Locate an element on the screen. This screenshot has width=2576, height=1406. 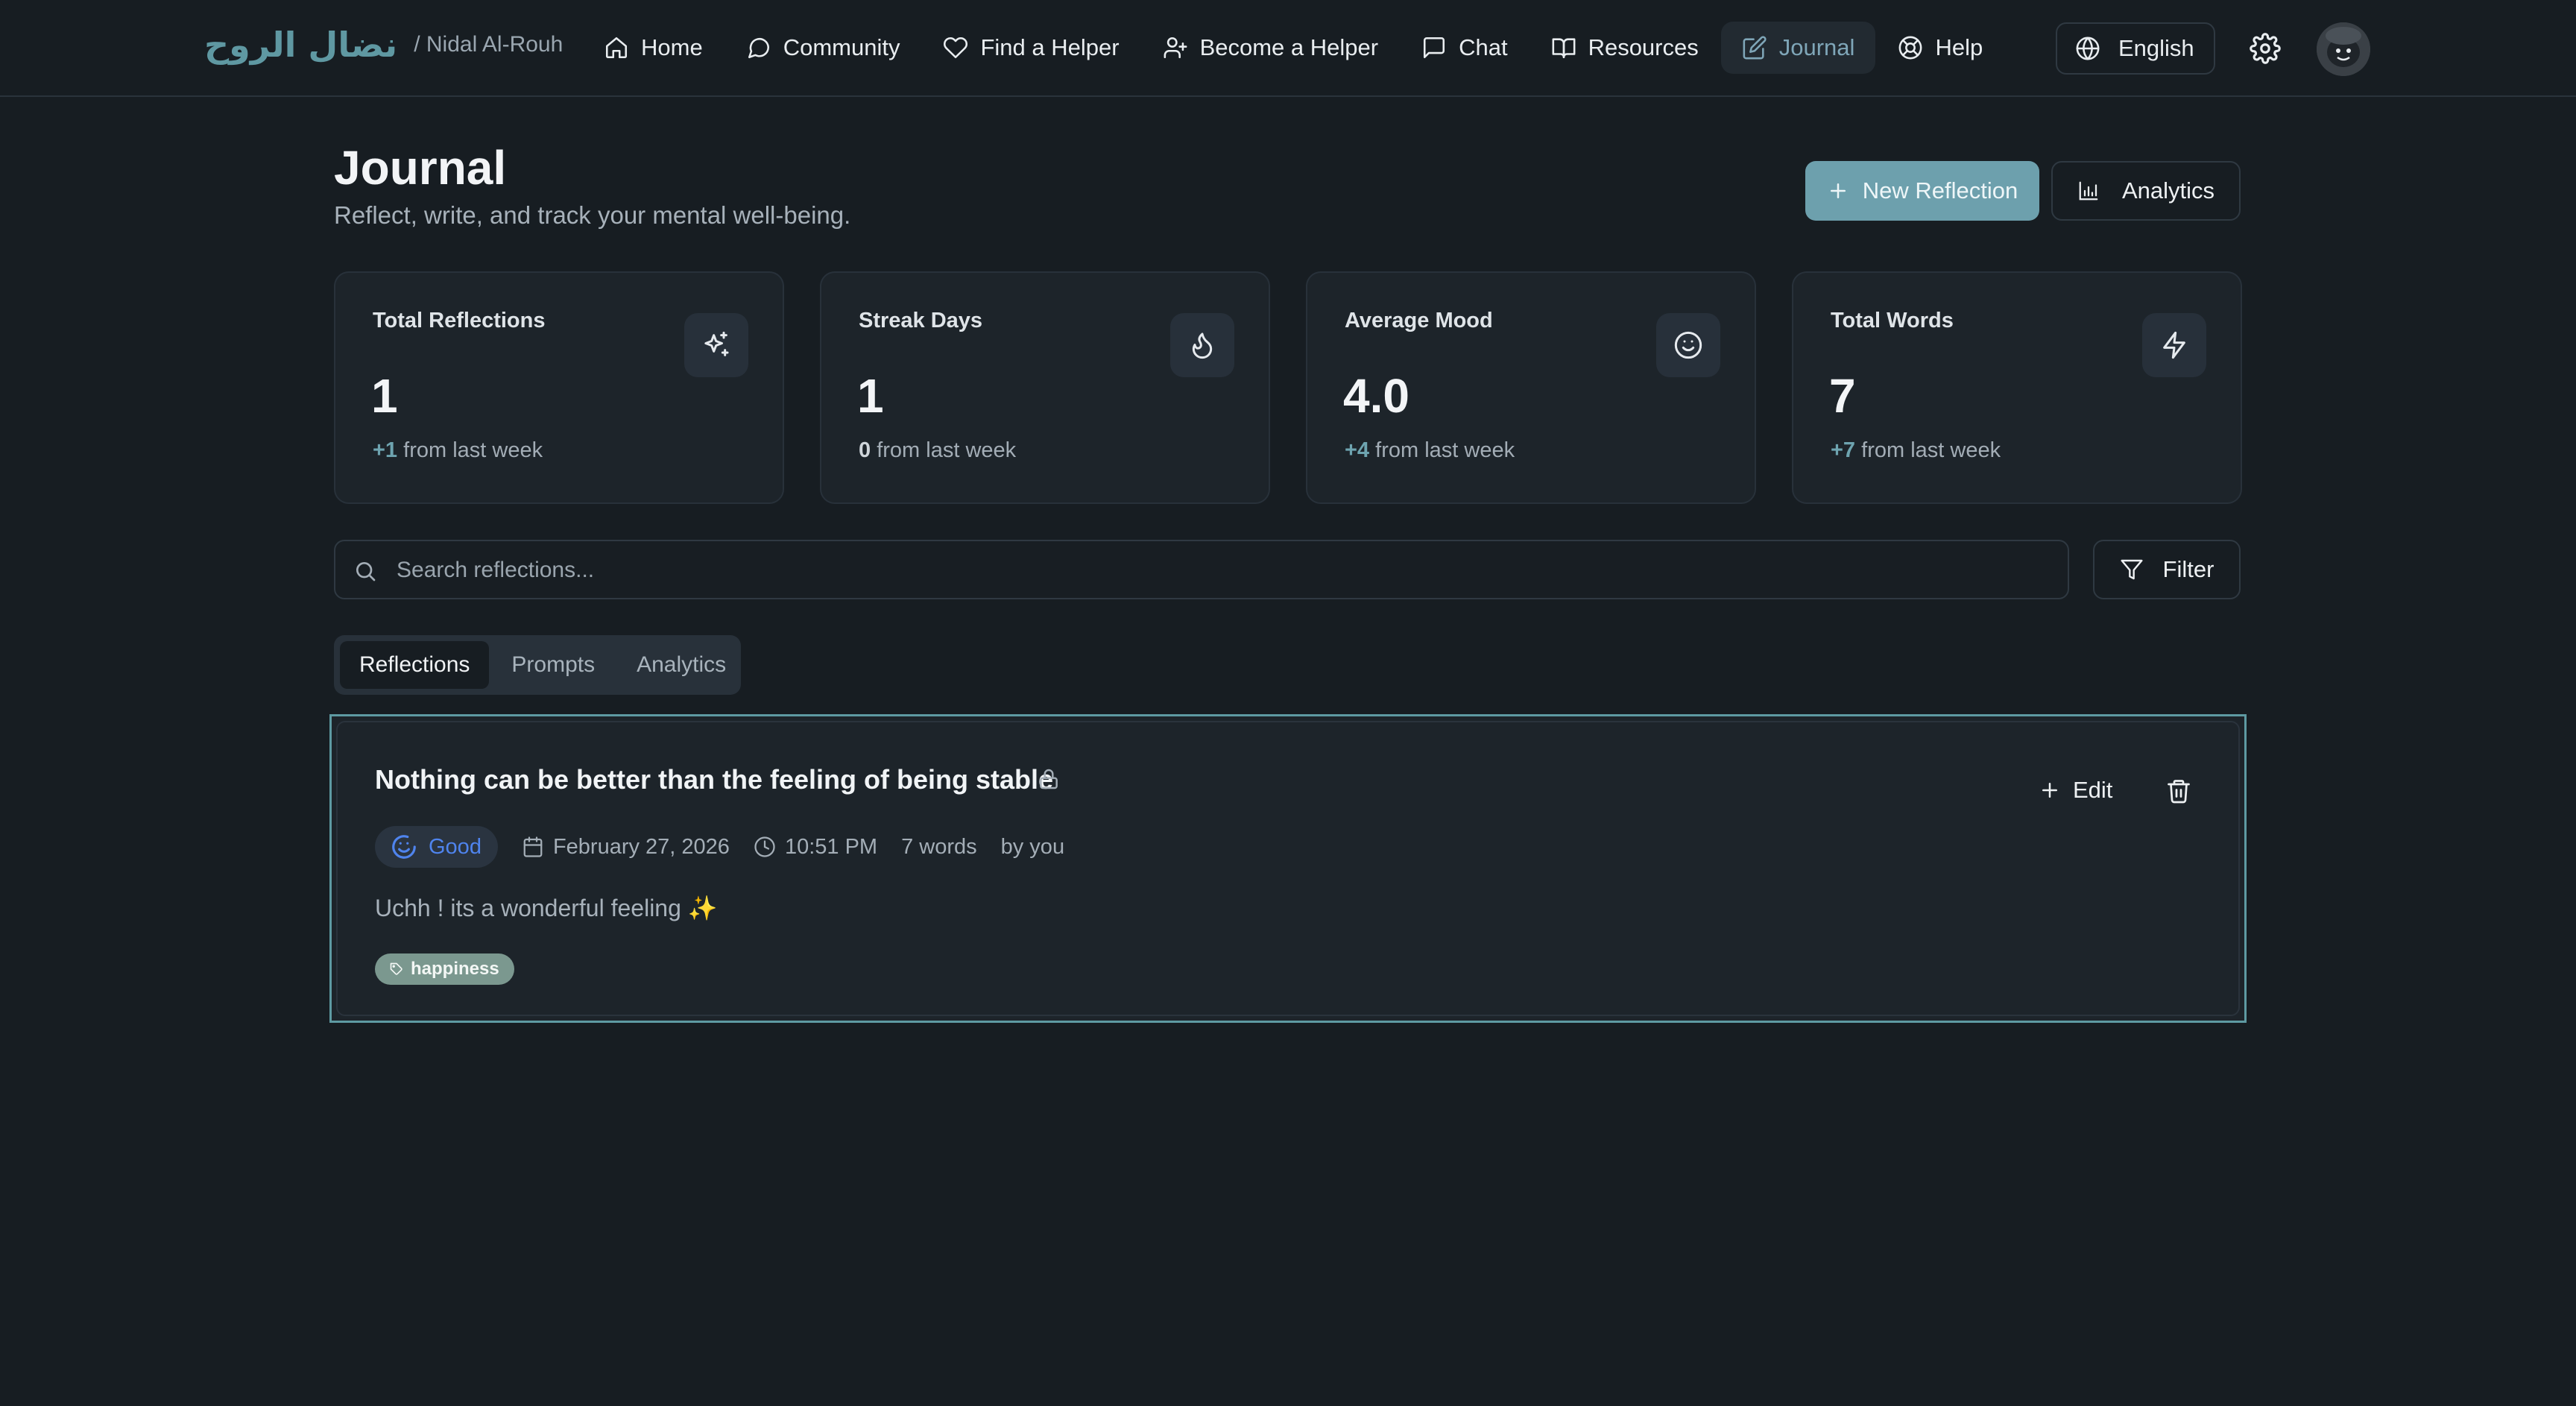
reflection-date: February 27, 2026 is located at coordinates (626, 848).